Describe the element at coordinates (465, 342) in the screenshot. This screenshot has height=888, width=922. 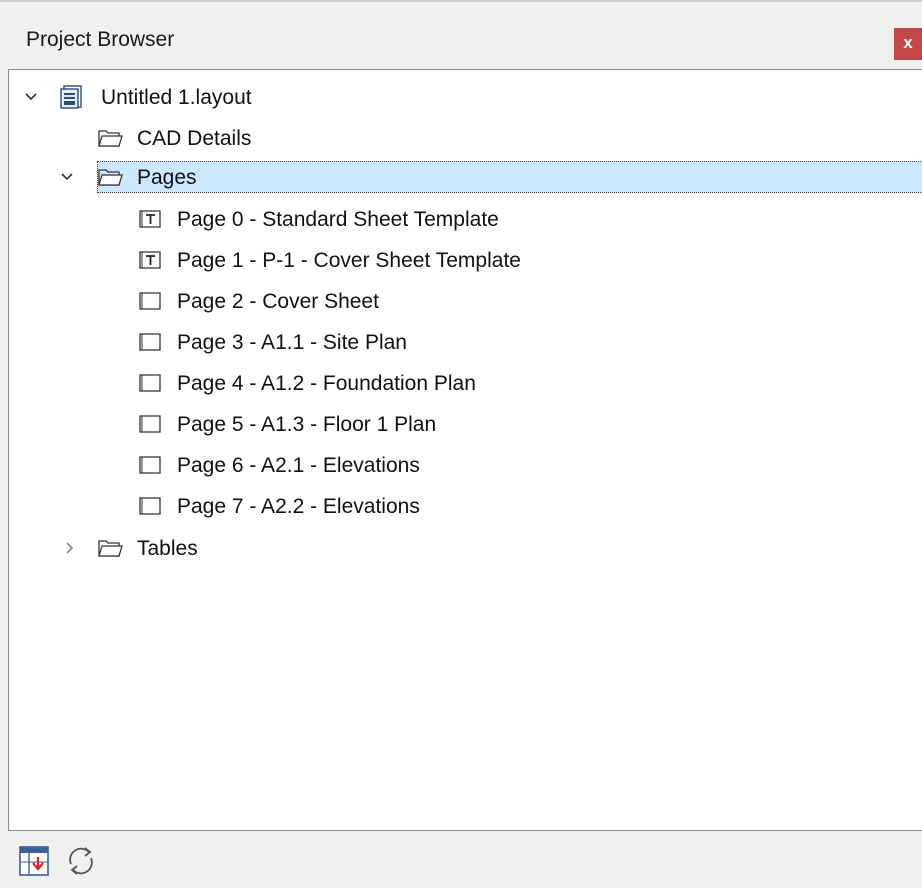
I see `tree-item-page: Page 3 - A1.1 - Site Plan` at that location.